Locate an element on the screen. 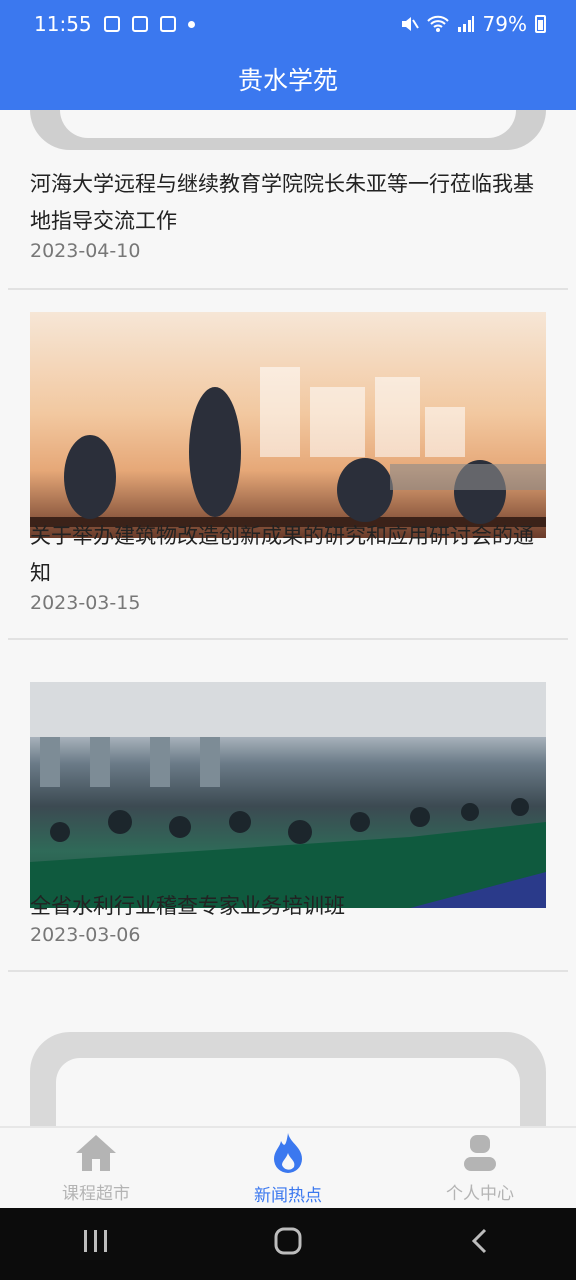 The height and width of the screenshot is (1280, 576). user-icon is located at coordinates (480, 1152).